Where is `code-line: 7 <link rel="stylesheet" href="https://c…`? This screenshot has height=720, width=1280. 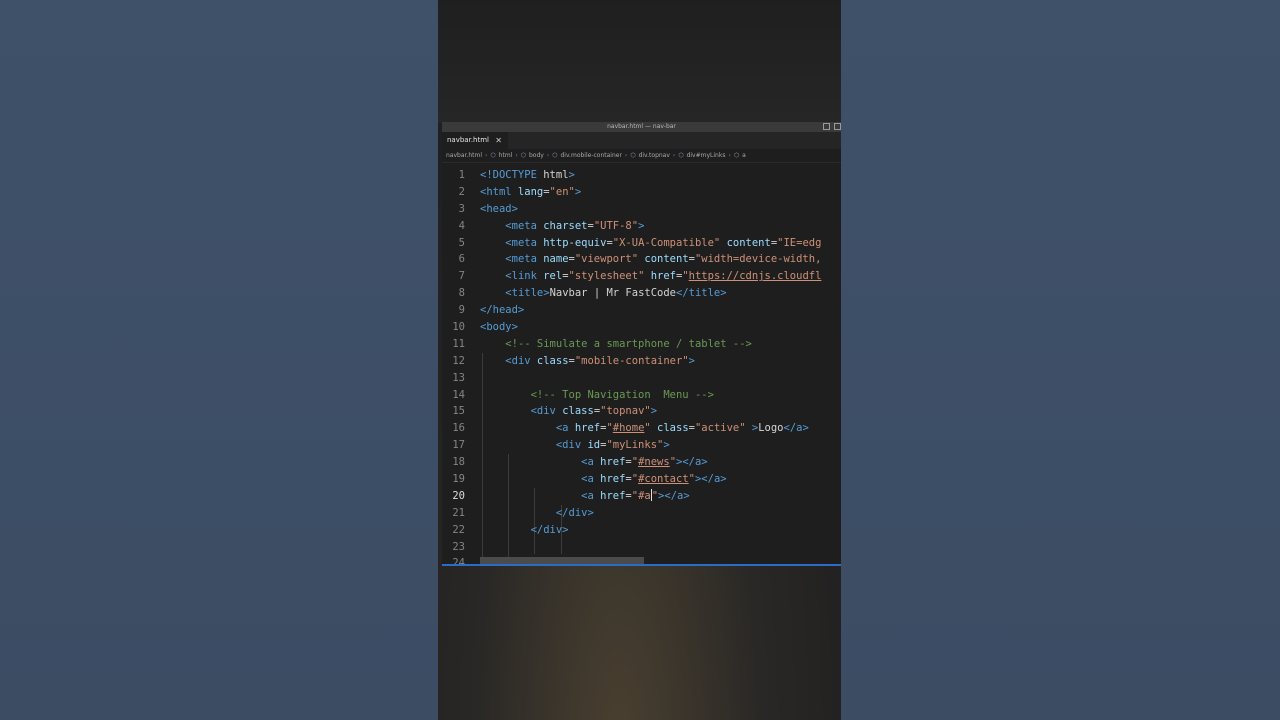 code-line: 7 <link rel="stylesheet" href="https://c… is located at coordinates (641, 276).